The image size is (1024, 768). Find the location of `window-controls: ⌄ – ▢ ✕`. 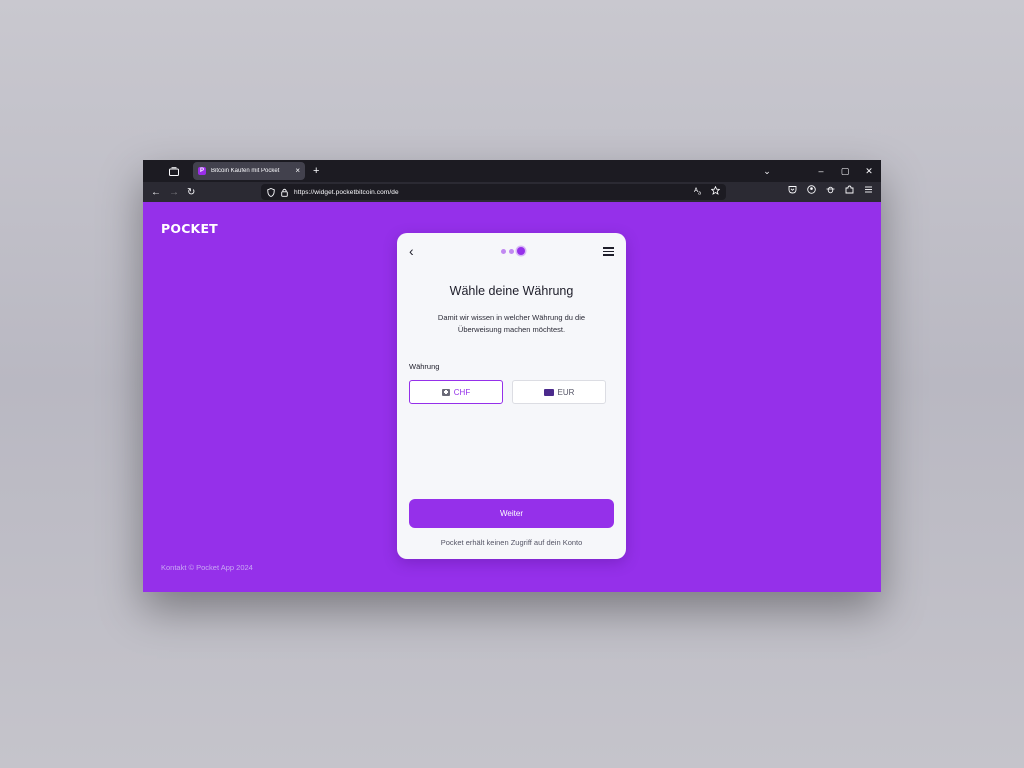

window-controls: ⌄ – ▢ ✕ is located at coordinates (818, 171).